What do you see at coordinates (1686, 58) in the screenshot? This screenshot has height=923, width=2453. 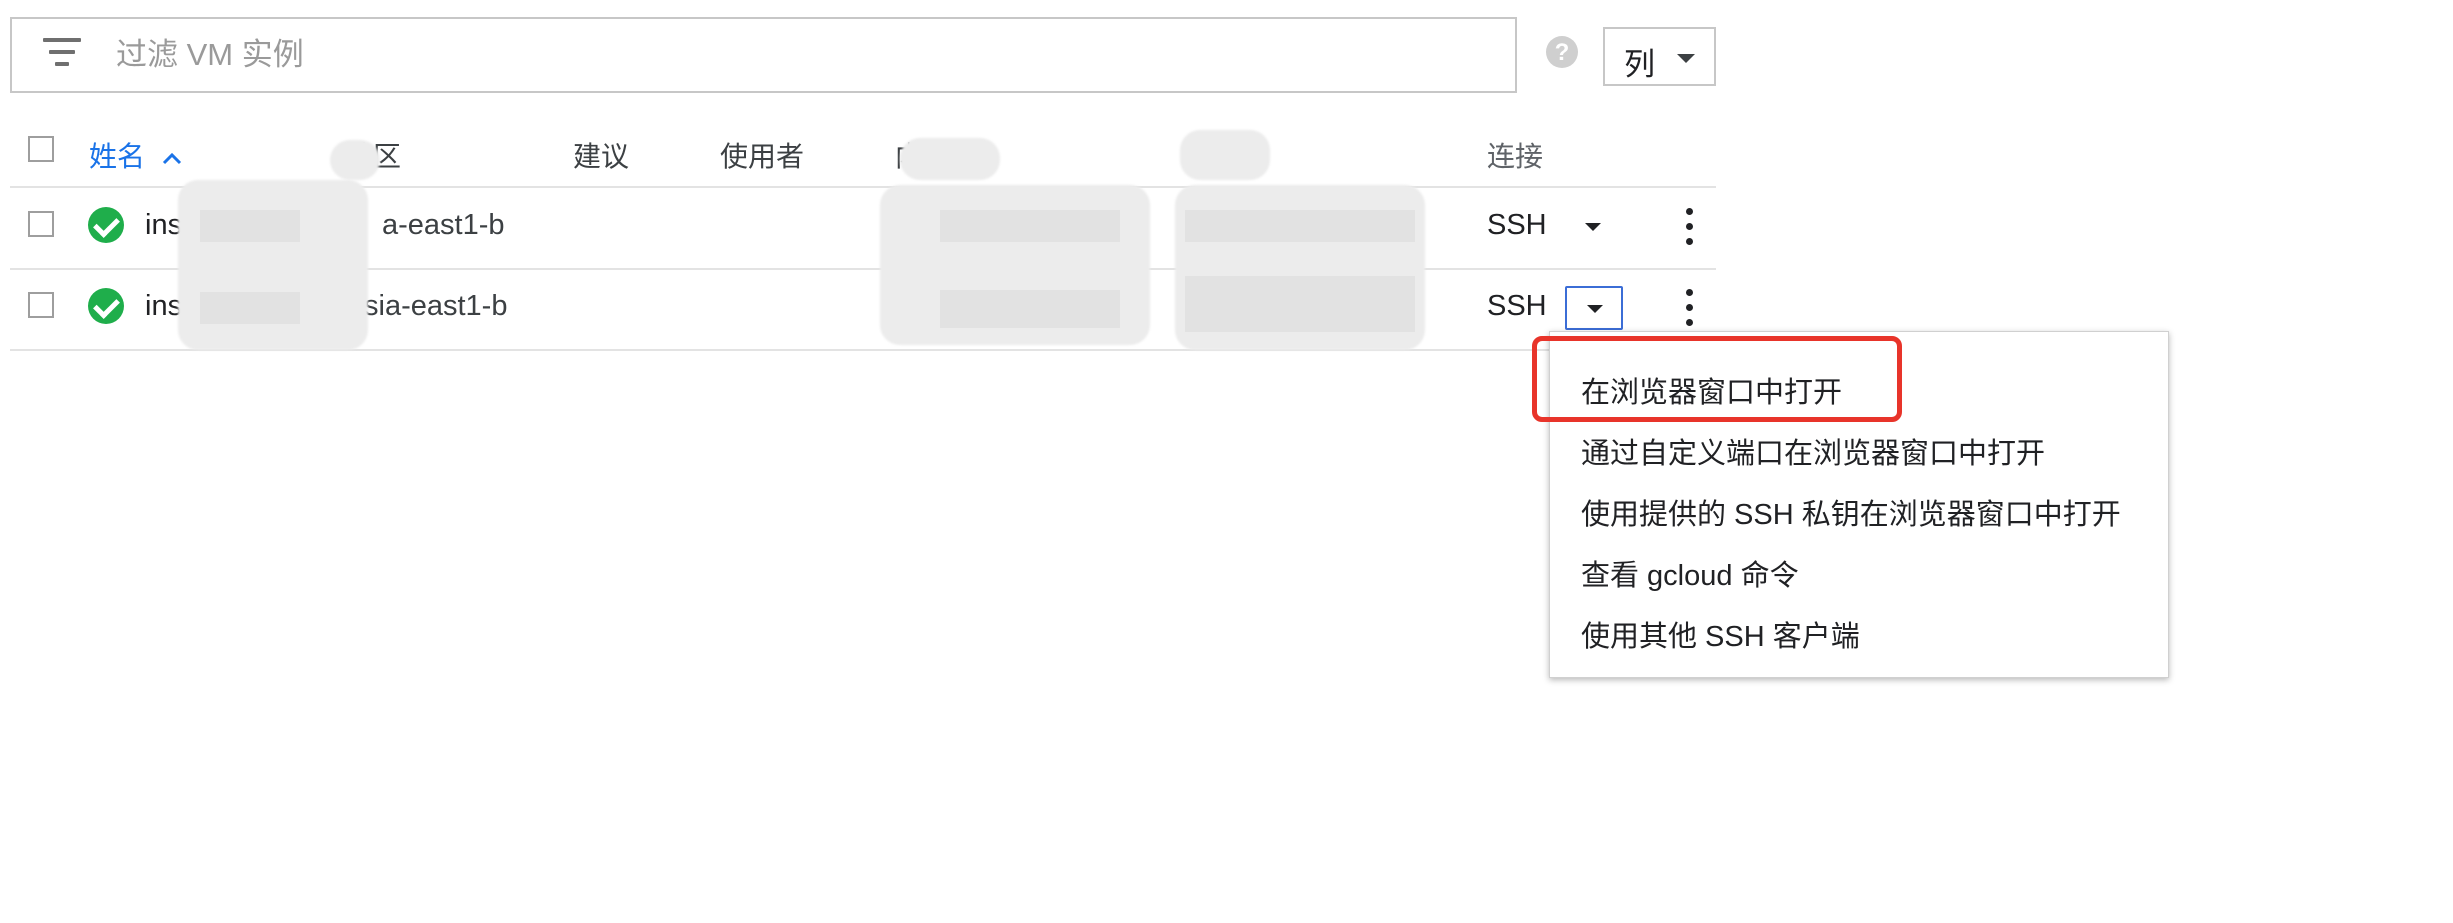 I see `chevron-down-icon` at bounding box center [1686, 58].